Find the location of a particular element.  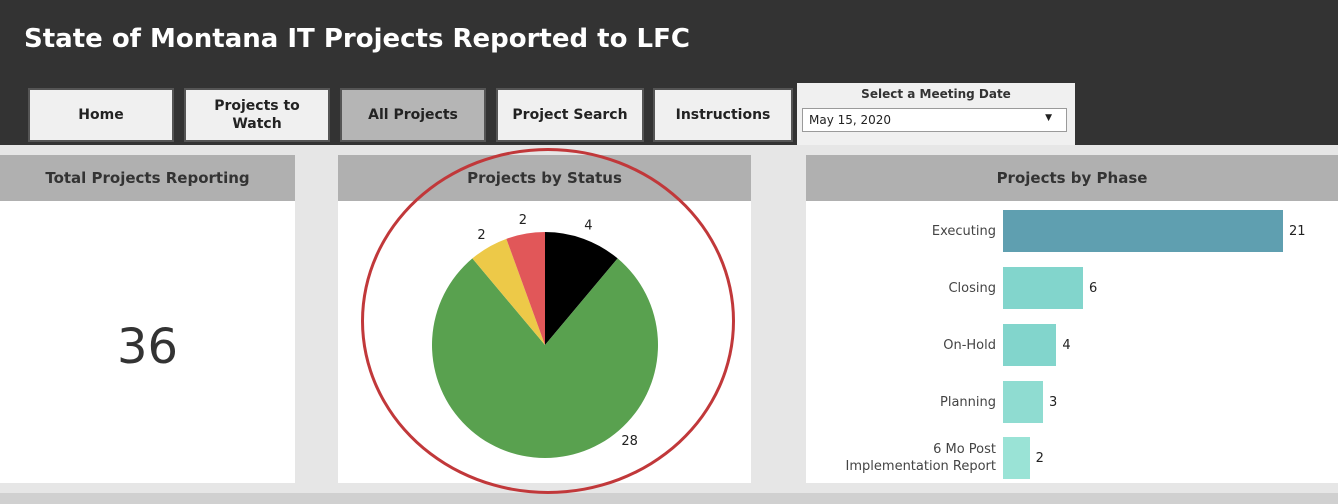

project-search-button: Project Search is located at coordinates (570, 115).